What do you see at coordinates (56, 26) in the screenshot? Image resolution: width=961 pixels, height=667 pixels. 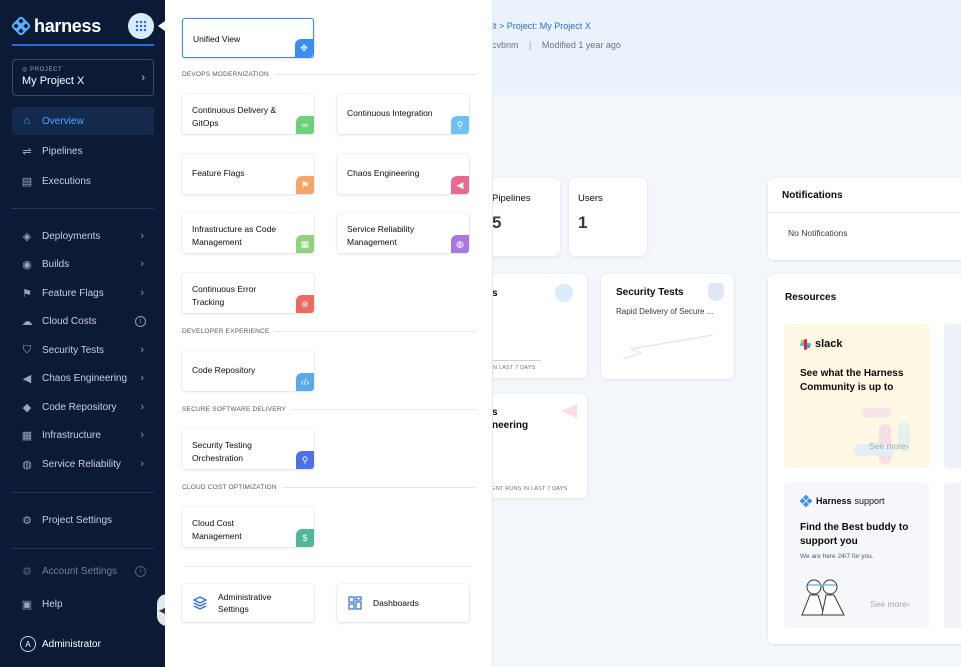 I see `harness-logo: harness` at bounding box center [56, 26].